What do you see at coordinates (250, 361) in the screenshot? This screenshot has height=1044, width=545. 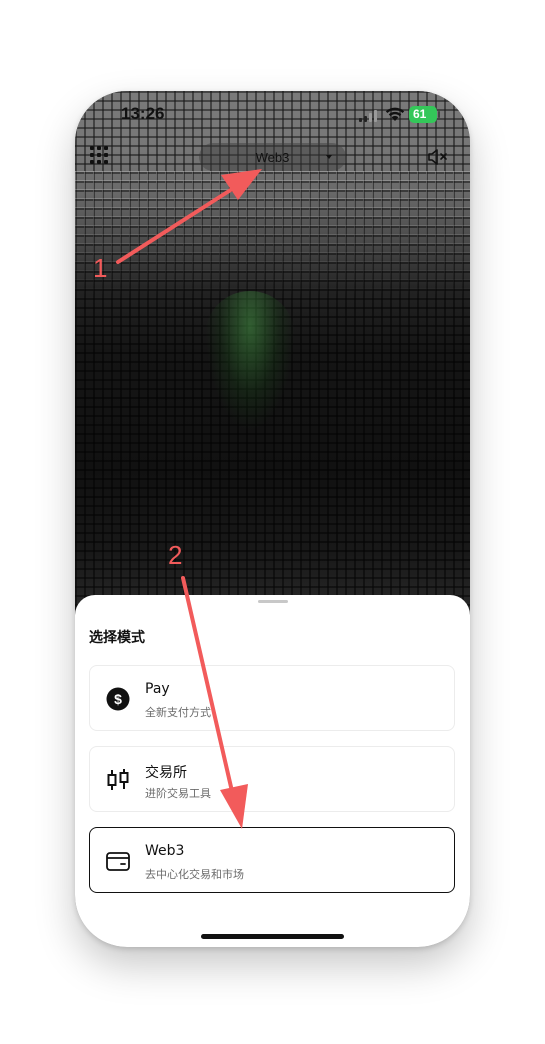 I see `green-figure-silhouette` at bounding box center [250, 361].